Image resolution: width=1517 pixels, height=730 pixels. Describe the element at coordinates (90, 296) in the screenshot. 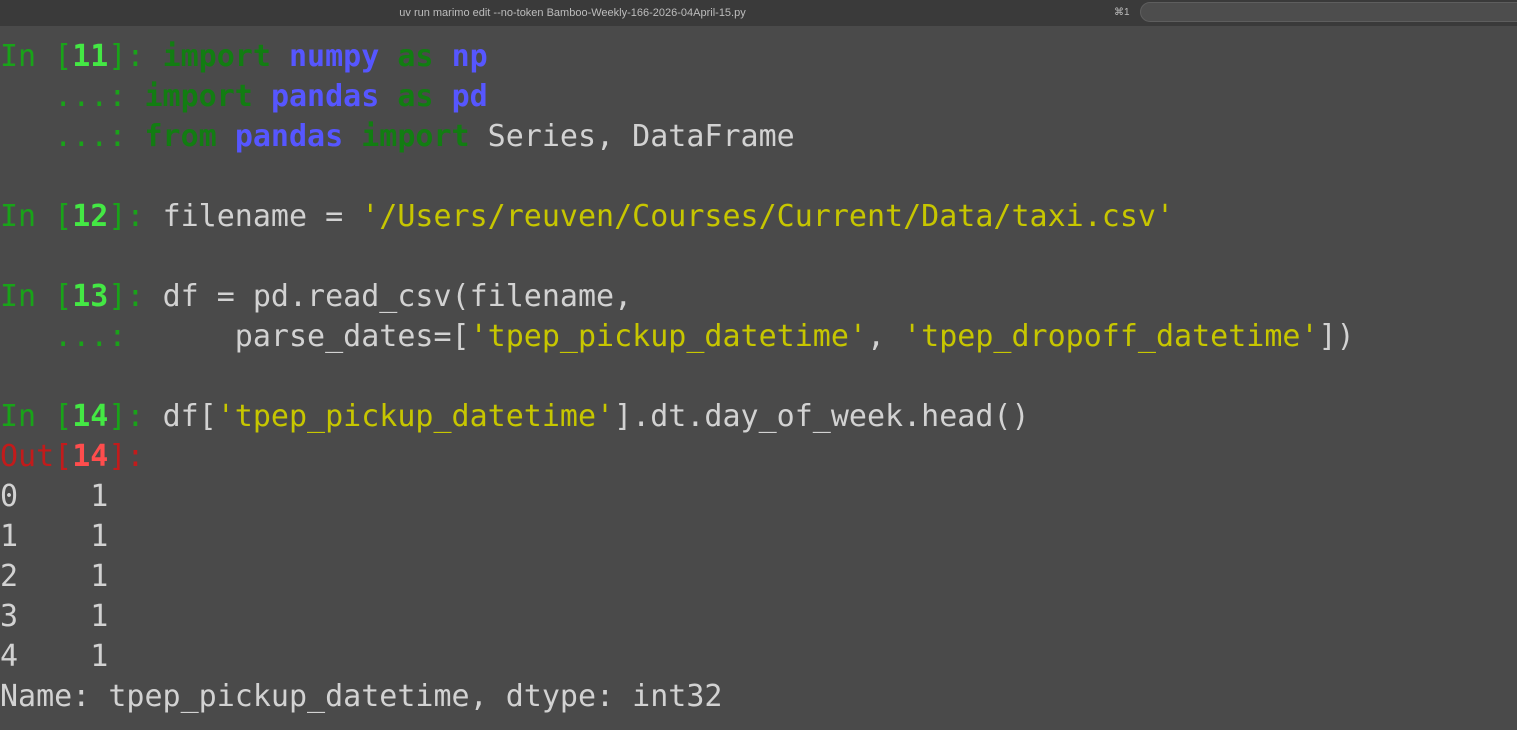

I see `in-prompt-number: 13` at that location.